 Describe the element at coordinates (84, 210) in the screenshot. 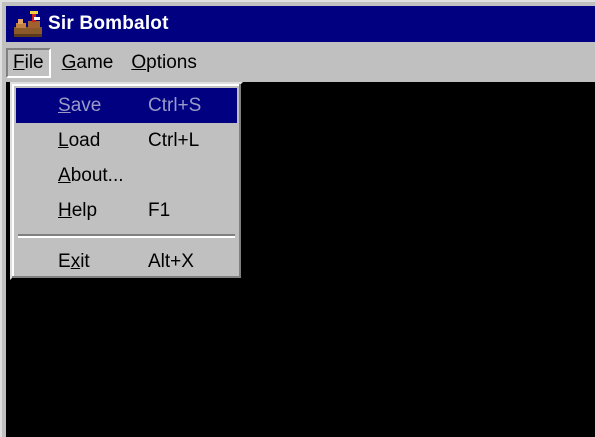

I see `help-label-rest: elp` at that location.